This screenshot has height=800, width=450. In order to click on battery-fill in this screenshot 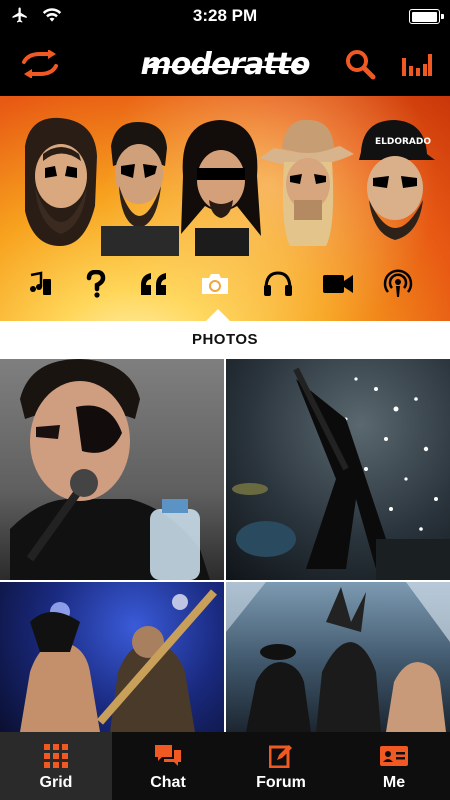, I will do `click(424, 16)`.